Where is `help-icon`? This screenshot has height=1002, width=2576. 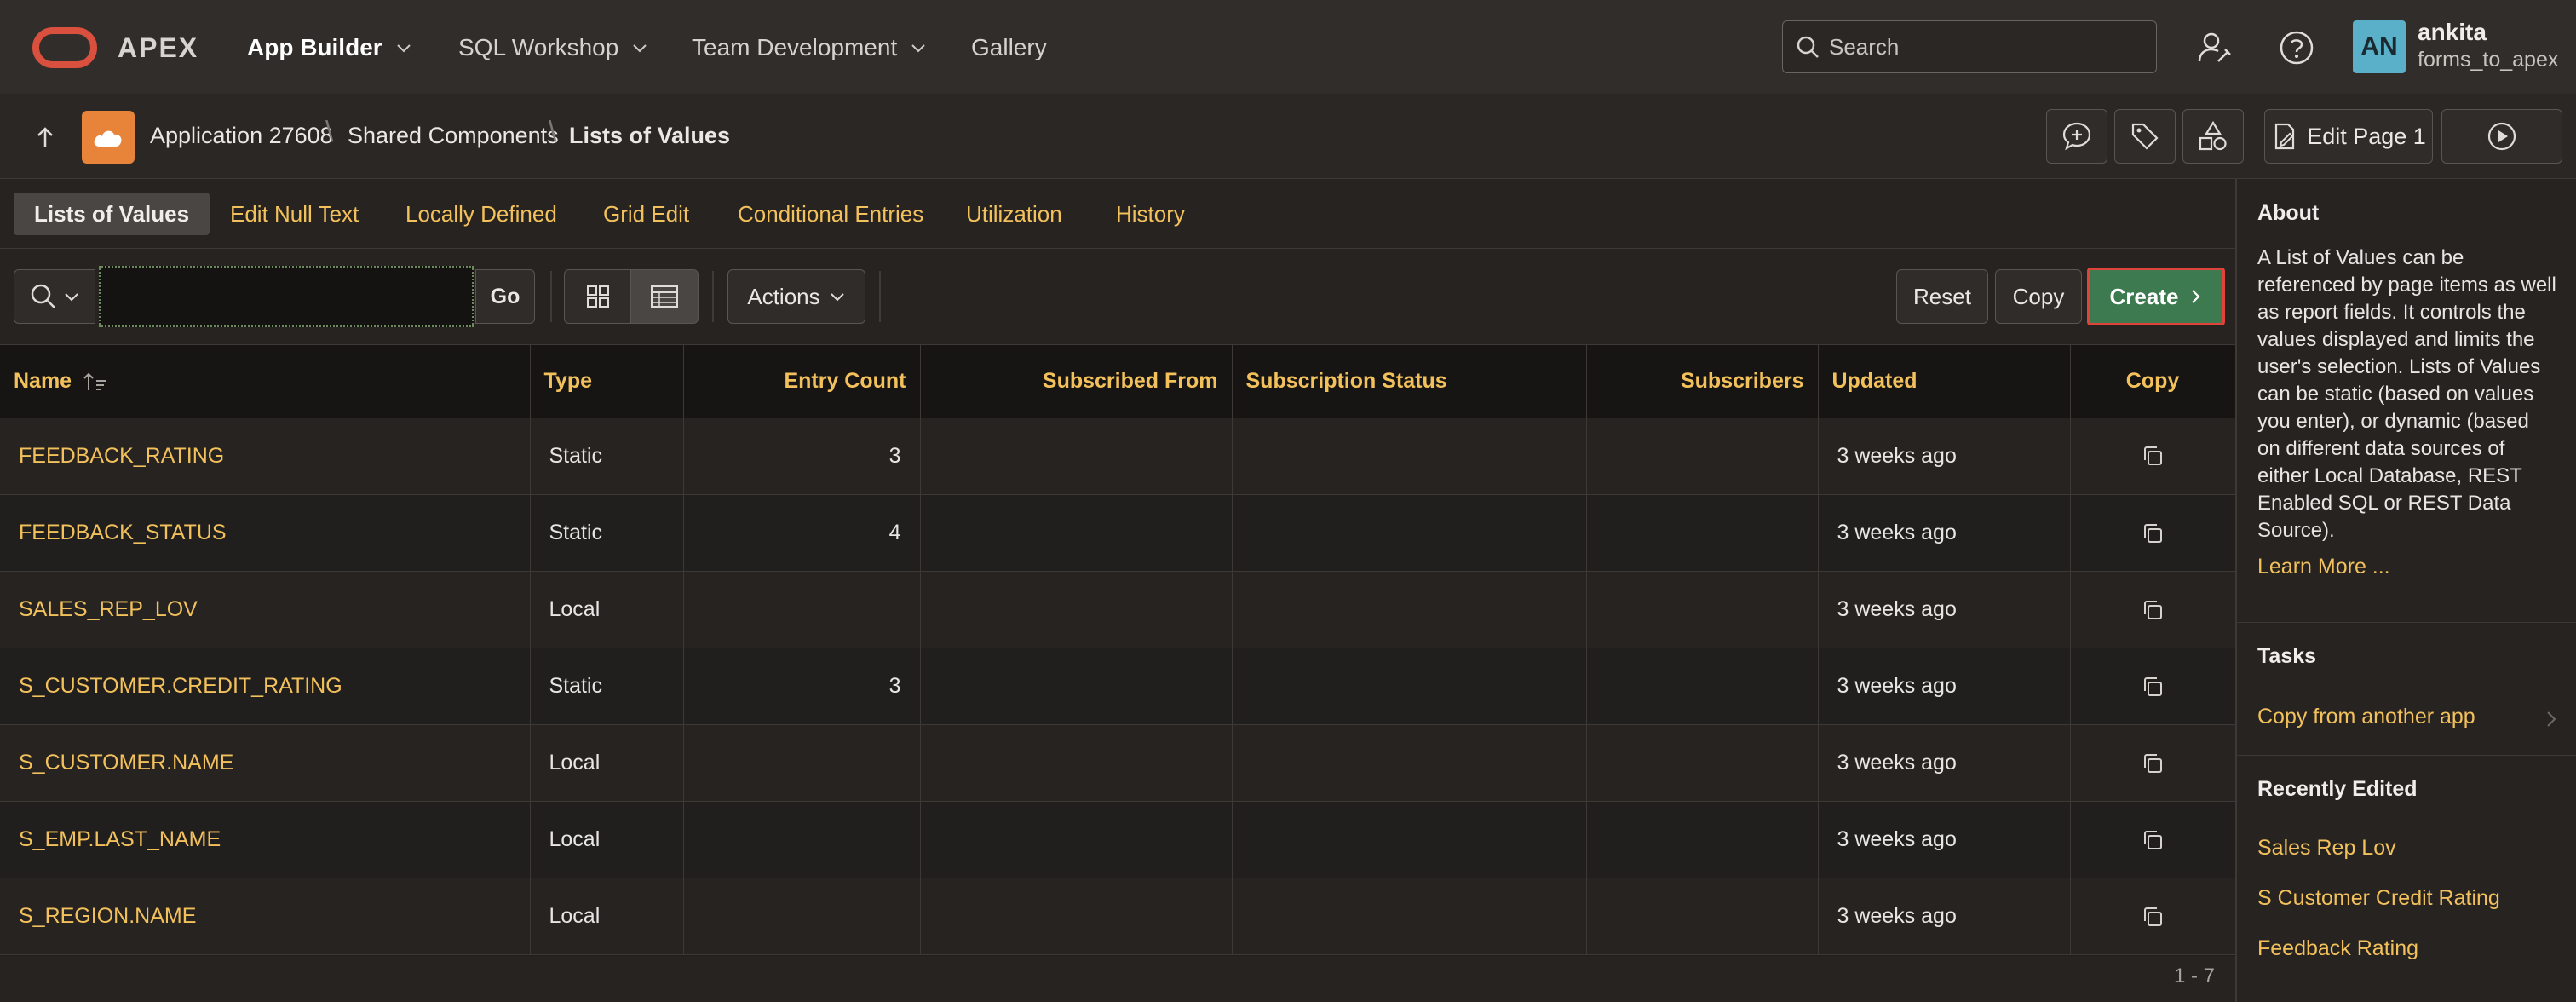 help-icon is located at coordinates (2297, 48).